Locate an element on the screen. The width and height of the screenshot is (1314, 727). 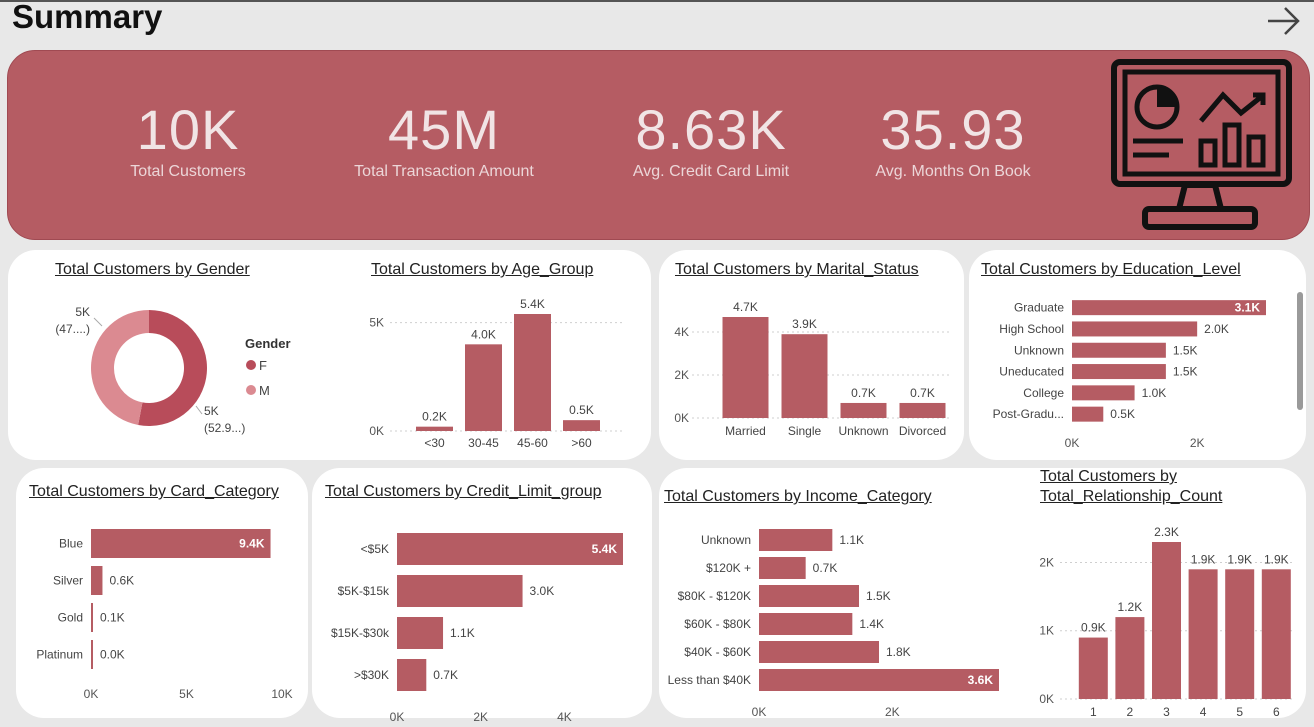
chart-title-relationship-line1: Total Customers by is located at coordinates (1108, 476).